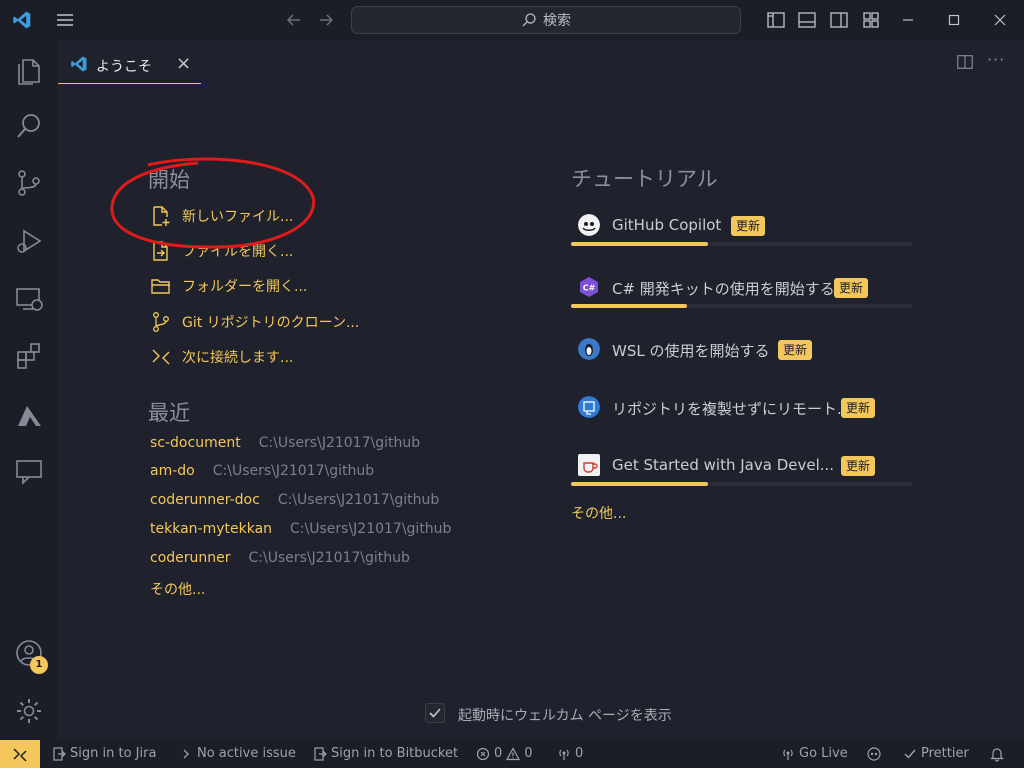 The height and width of the screenshot is (768, 1024). What do you see at coordinates (186, 753) in the screenshot?
I see `chevron-right-icon` at bounding box center [186, 753].